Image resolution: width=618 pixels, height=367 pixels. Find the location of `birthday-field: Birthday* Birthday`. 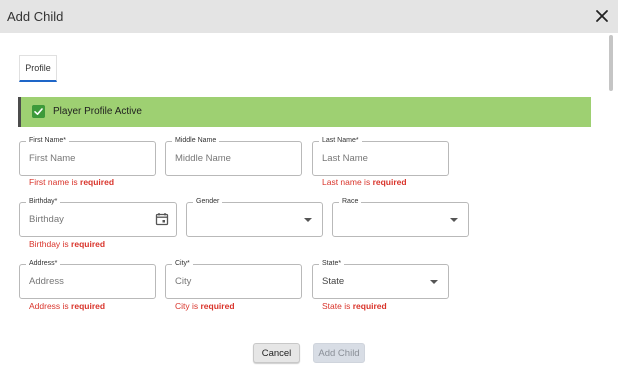

birthday-field: Birthday* Birthday is located at coordinates (98, 217).